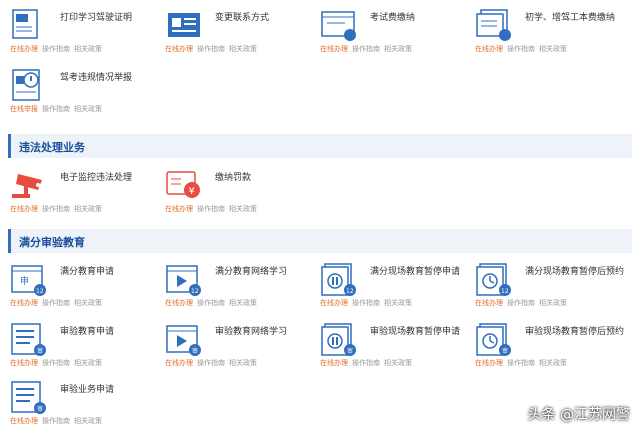 The height and width of the screenshot is (436, 640). I want to click on service-item-full-score-pause-apply: 12 满分现场教育暂停申请 在线办理 操作指南 相关政策, so click(395, 285).